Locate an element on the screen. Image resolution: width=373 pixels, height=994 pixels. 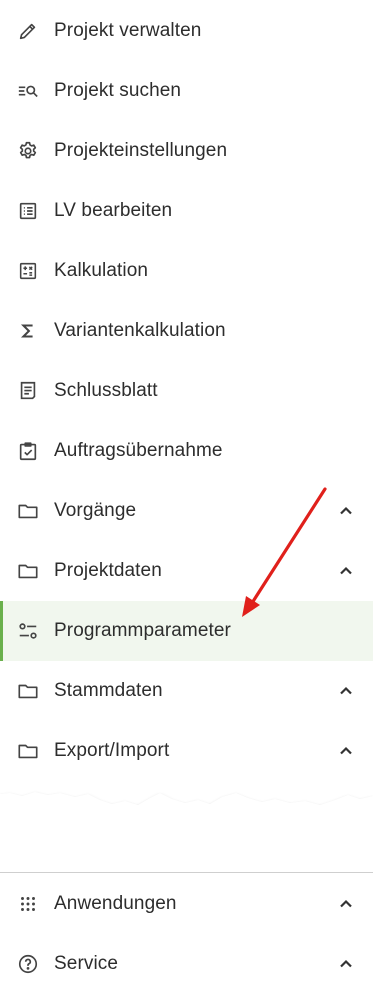
menu-item-vorgaenge: Vorgänge is located at coordinates (186, 511).